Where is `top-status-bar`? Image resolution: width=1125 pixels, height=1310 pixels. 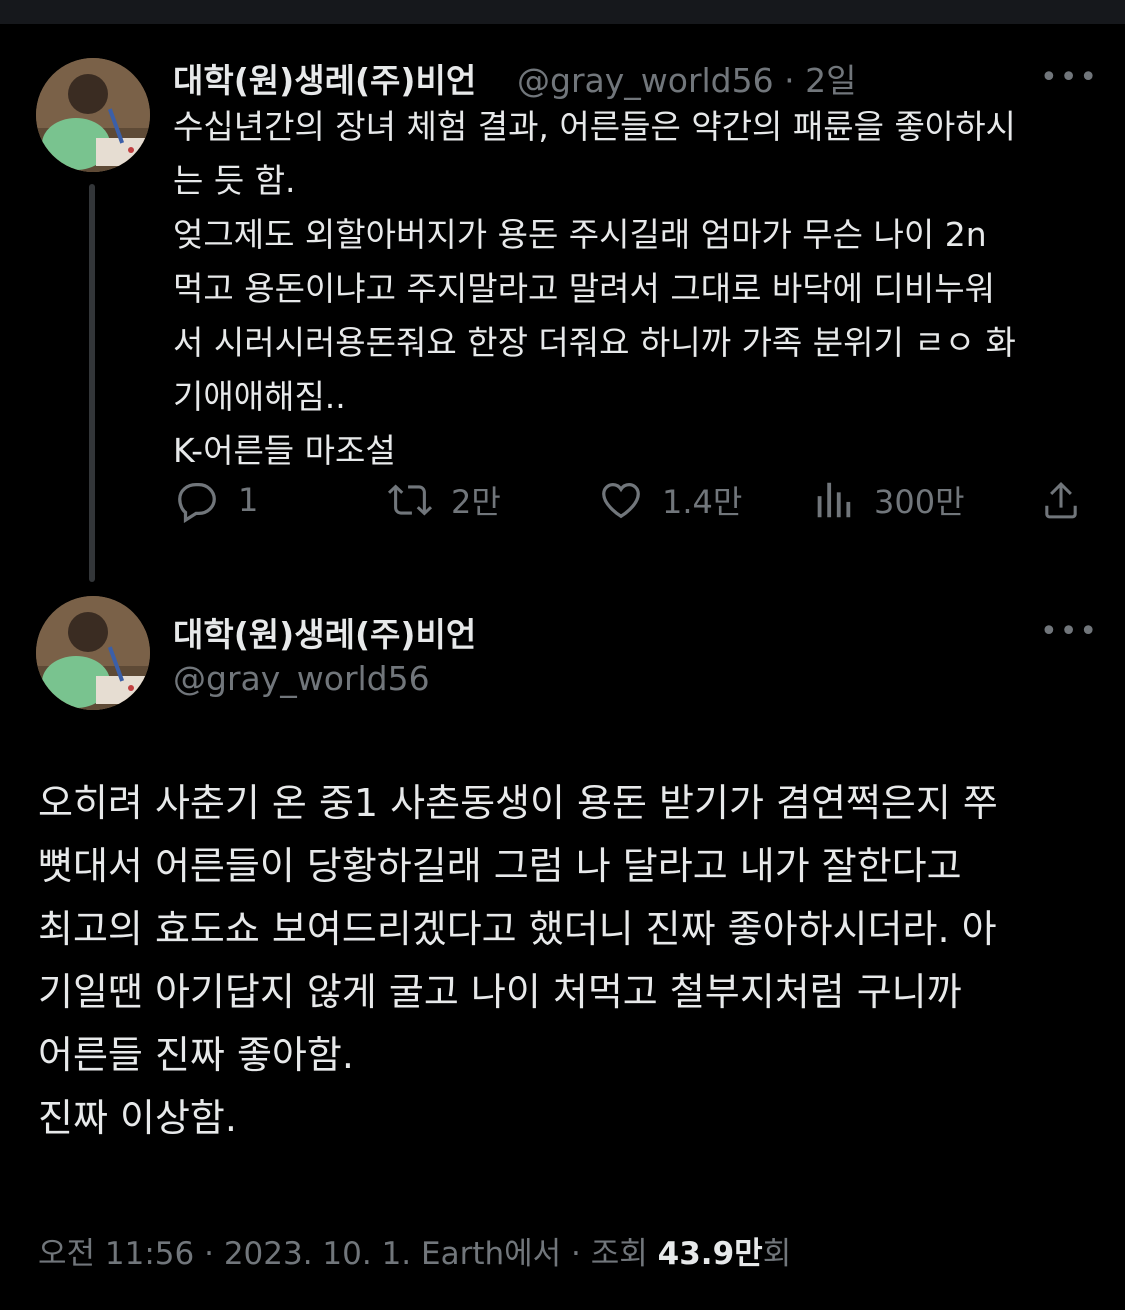
top-status-bar is located at coordinates (562, 12).